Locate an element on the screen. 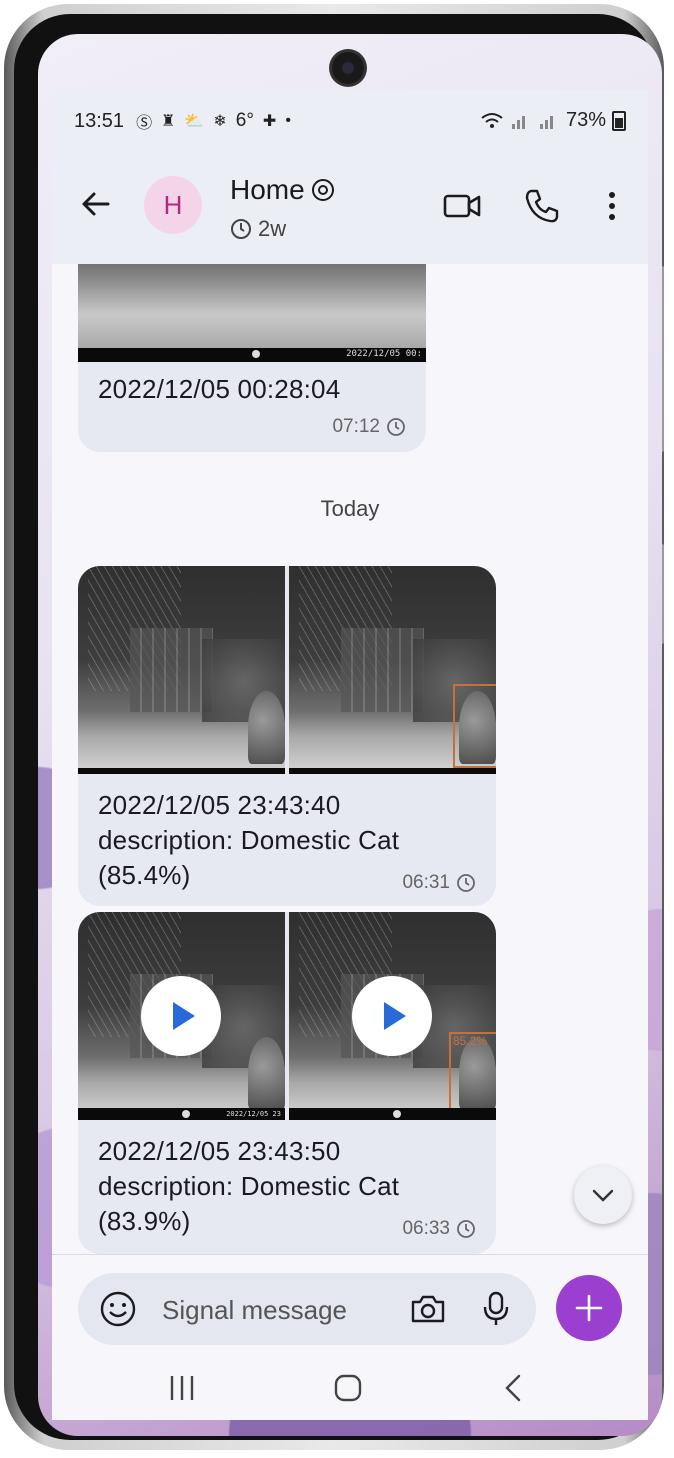 The width and height of the screenshot is (674, 1458). home-icon is located at coordinates (348, 1388).